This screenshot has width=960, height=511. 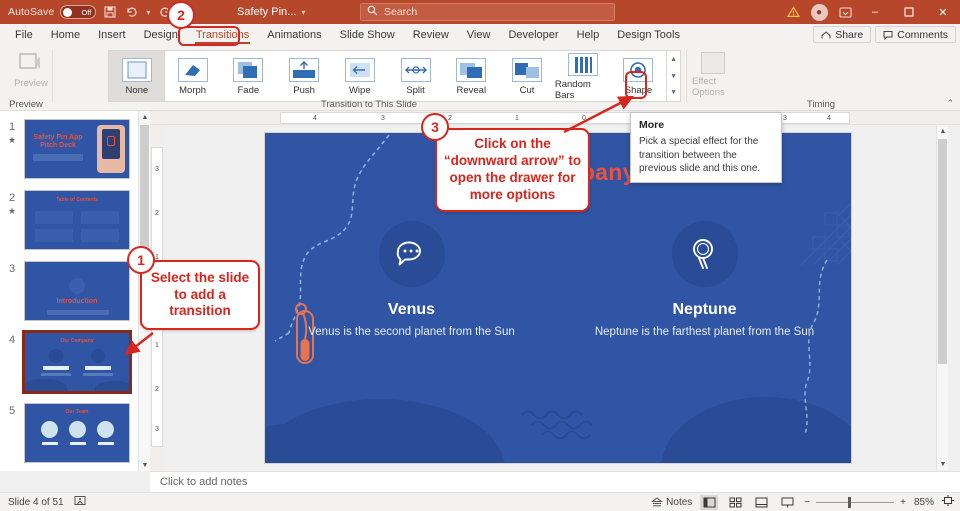 I want to click on transition-split: Split, so click(x=416, y=76).